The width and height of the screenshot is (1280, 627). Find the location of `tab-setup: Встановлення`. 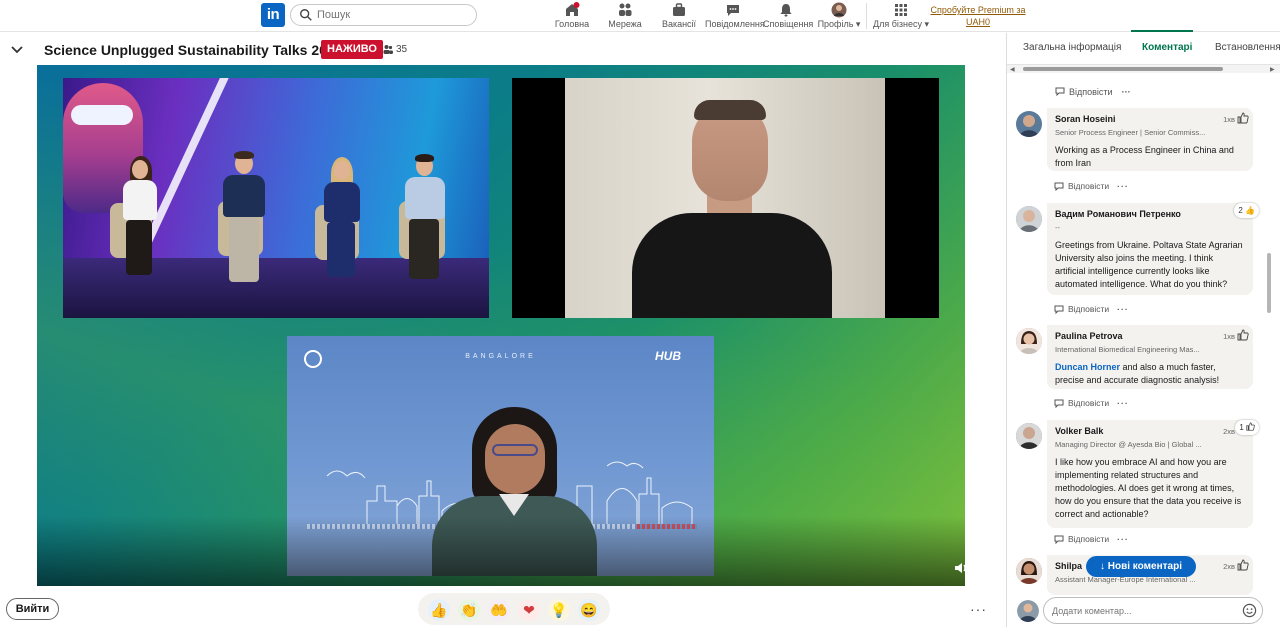

tab-setup: Встановлення is located at coordinates (1247, 47).